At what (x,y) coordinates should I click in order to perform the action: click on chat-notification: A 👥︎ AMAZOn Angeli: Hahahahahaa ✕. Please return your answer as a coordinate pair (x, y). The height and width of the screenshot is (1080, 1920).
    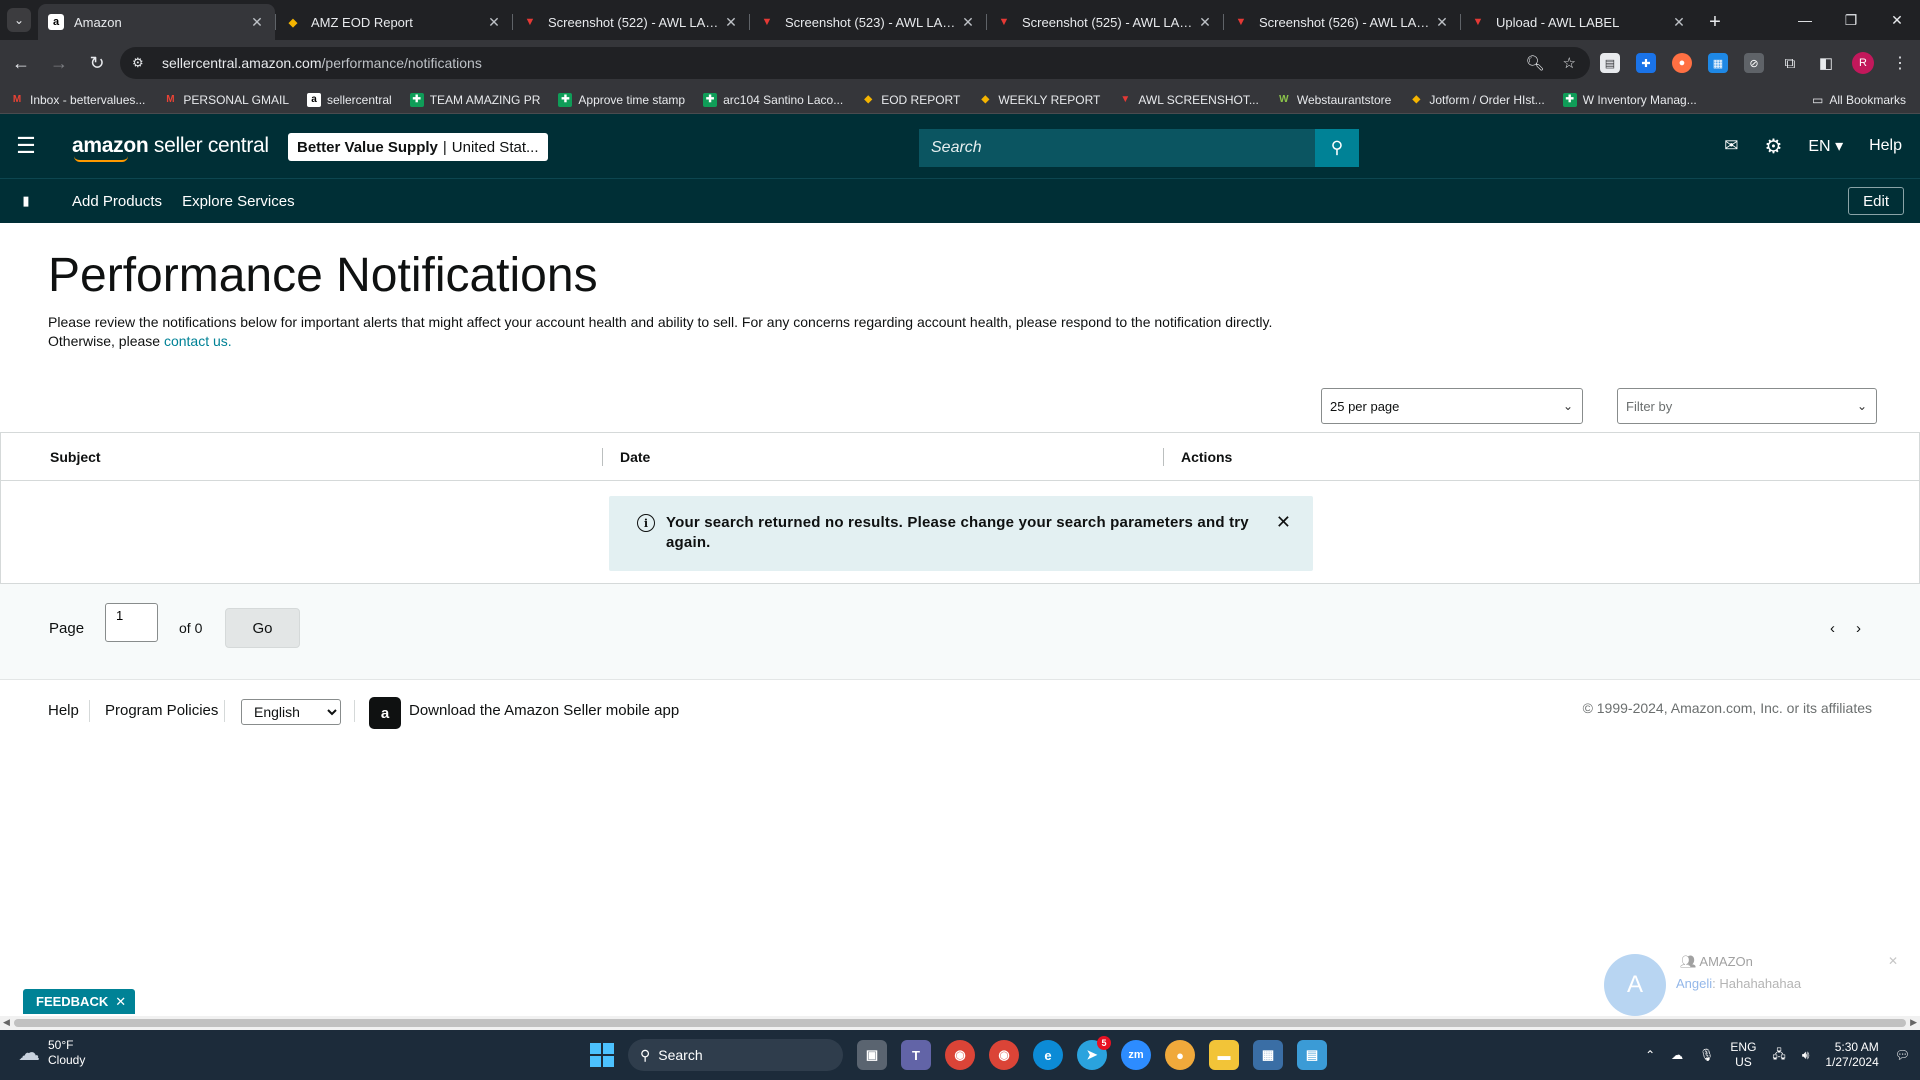
    Looking at the image, I should click on (1751, 982).